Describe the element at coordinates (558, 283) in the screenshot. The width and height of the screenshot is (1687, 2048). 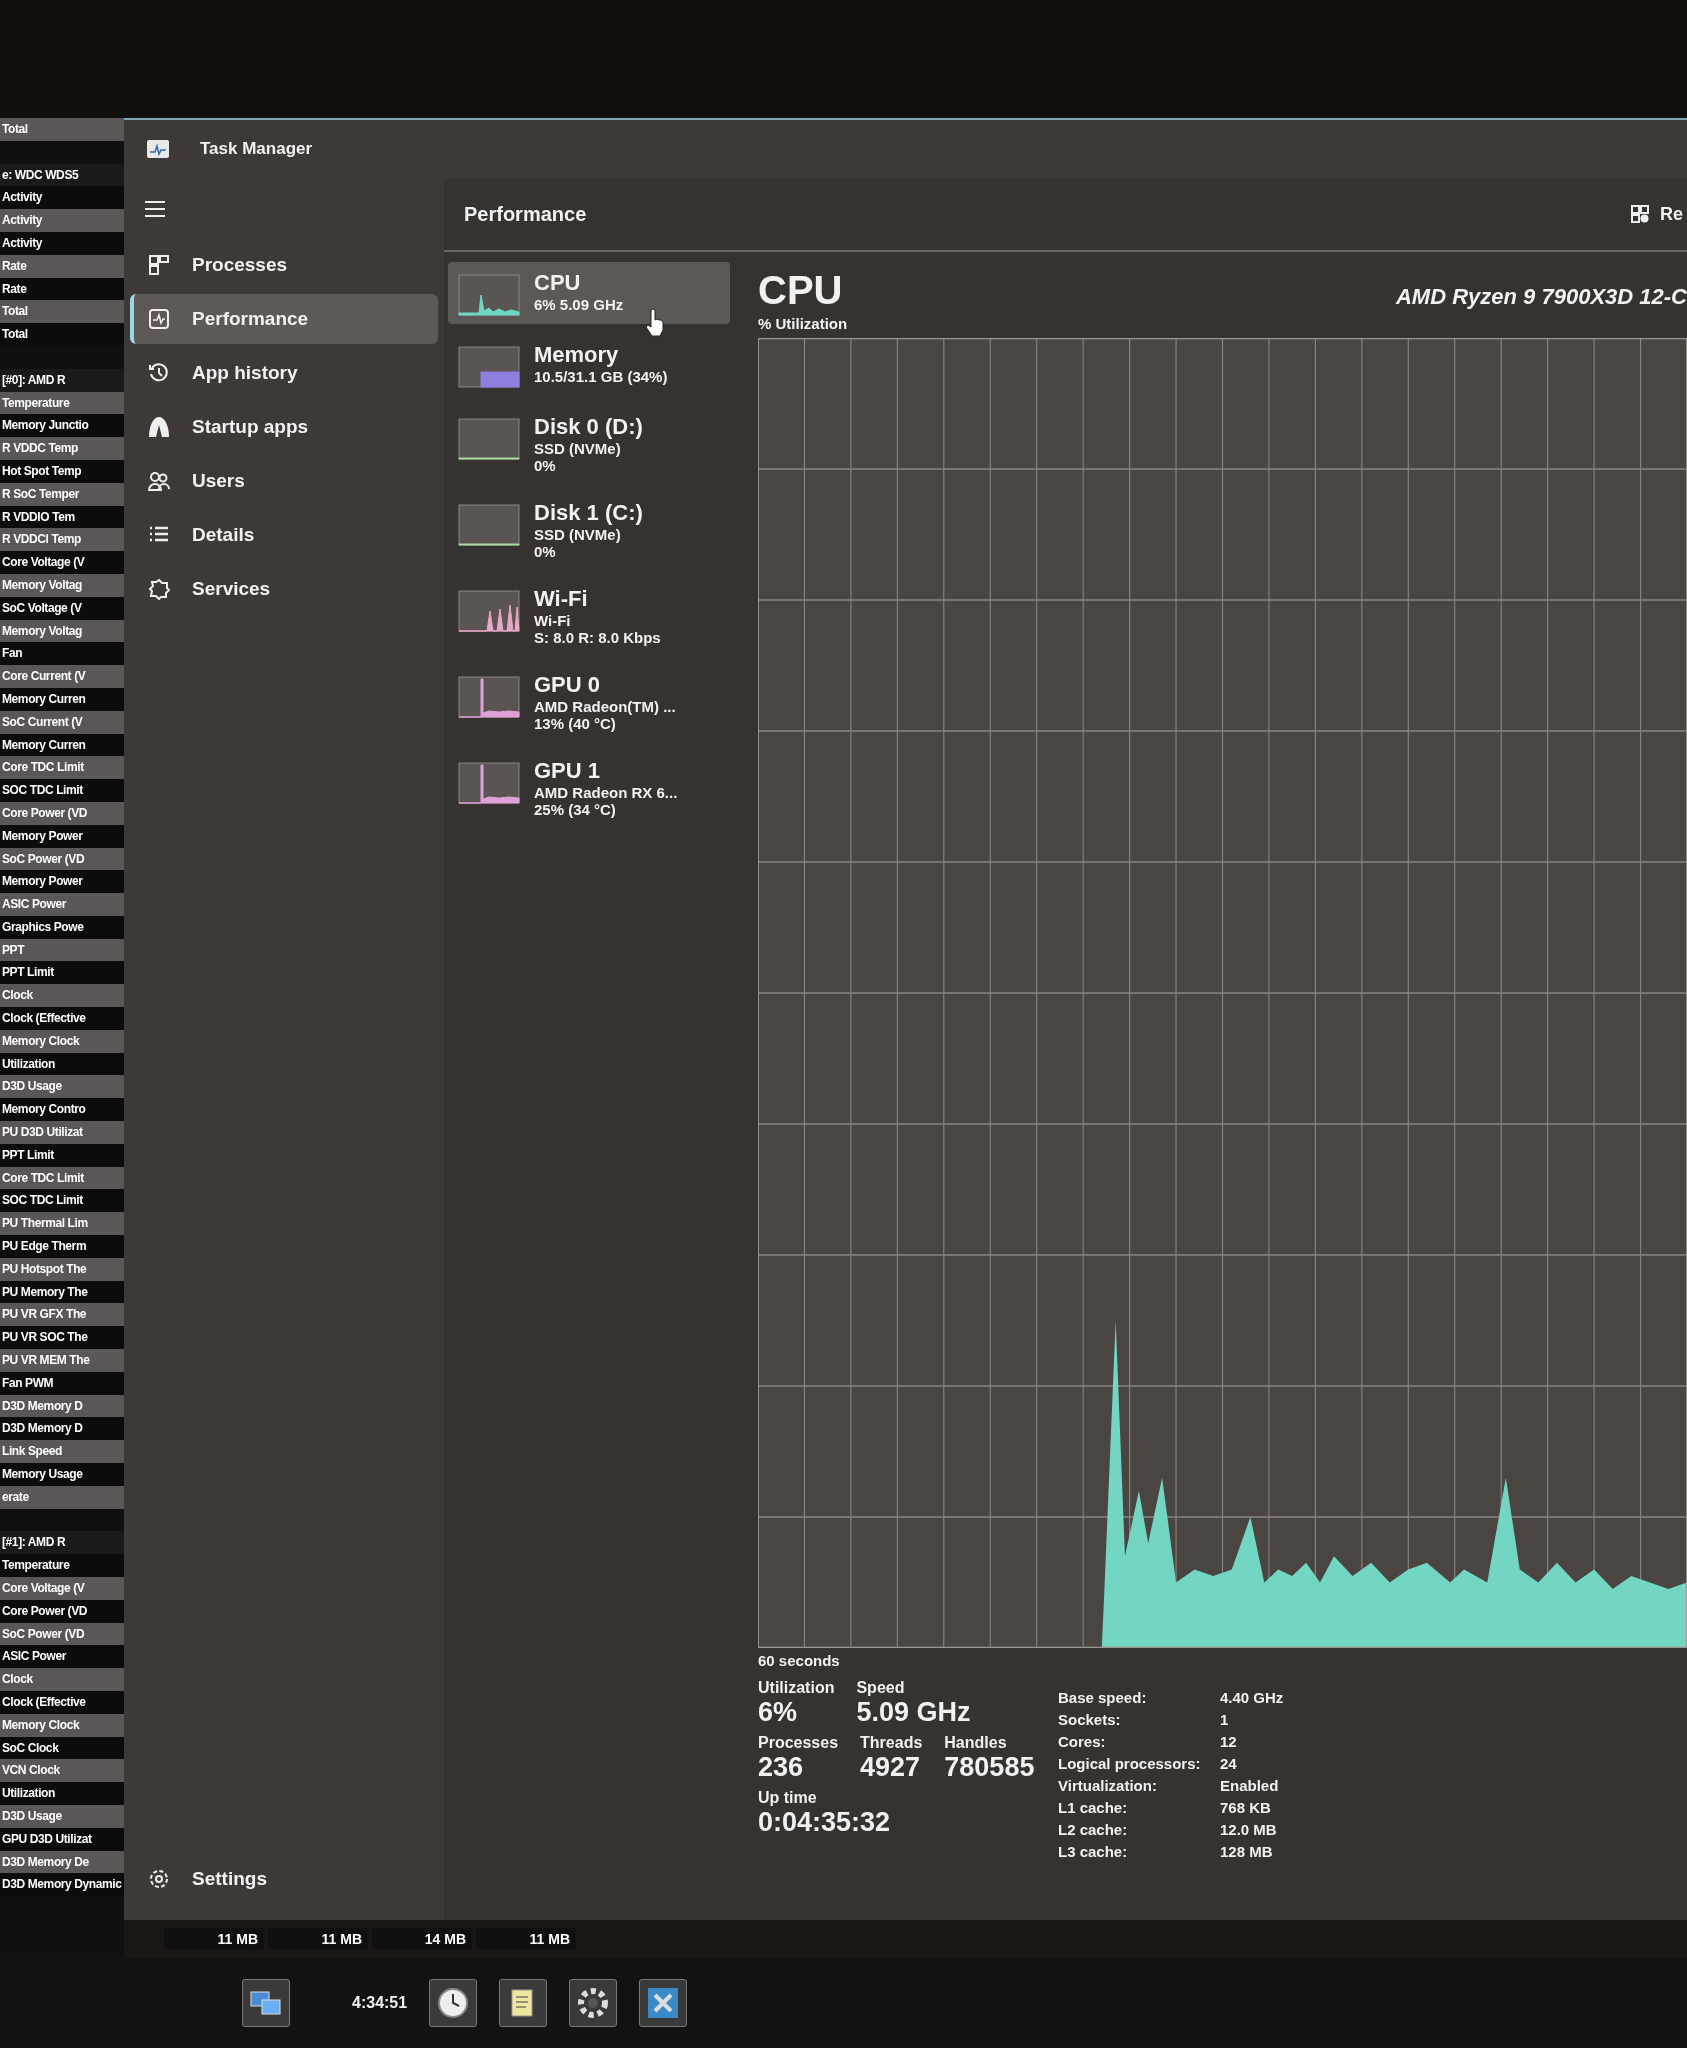
I see `device-name: CPU` at that location.